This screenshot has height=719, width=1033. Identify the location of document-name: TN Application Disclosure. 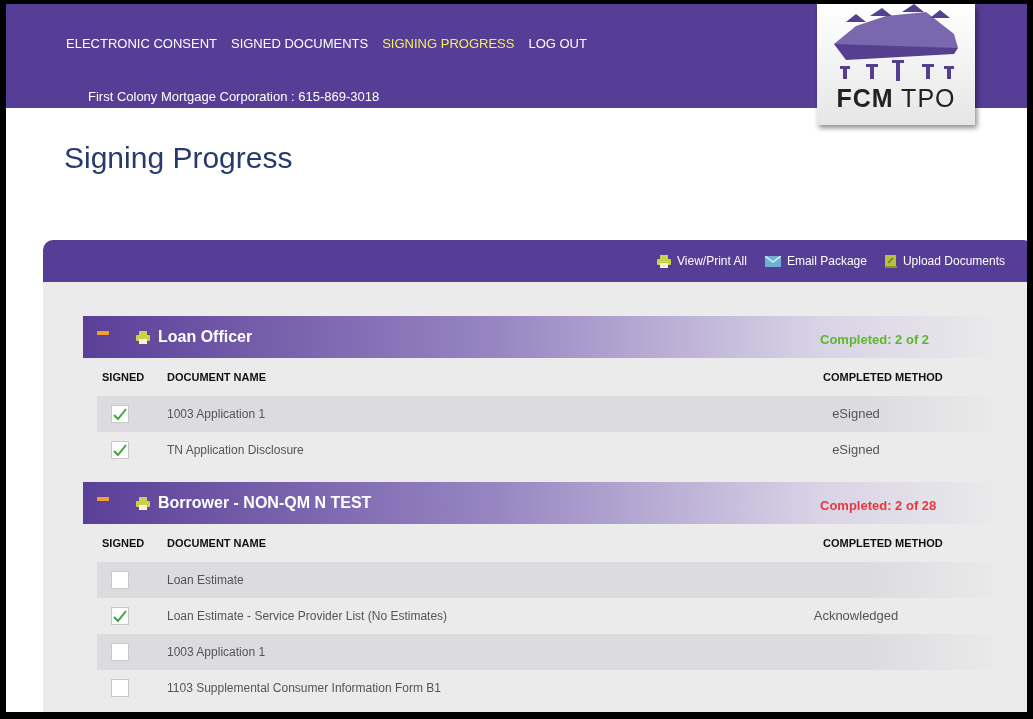
(236, 450).